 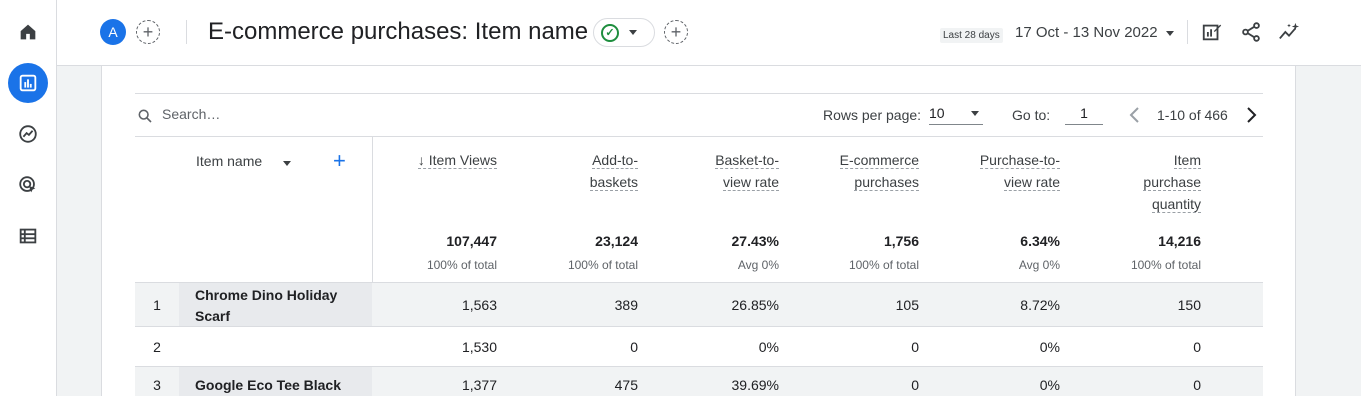 What do you see at coordinates (262, 114) in the screenshot?
I see `search-input` at bounding box center [262, 114].